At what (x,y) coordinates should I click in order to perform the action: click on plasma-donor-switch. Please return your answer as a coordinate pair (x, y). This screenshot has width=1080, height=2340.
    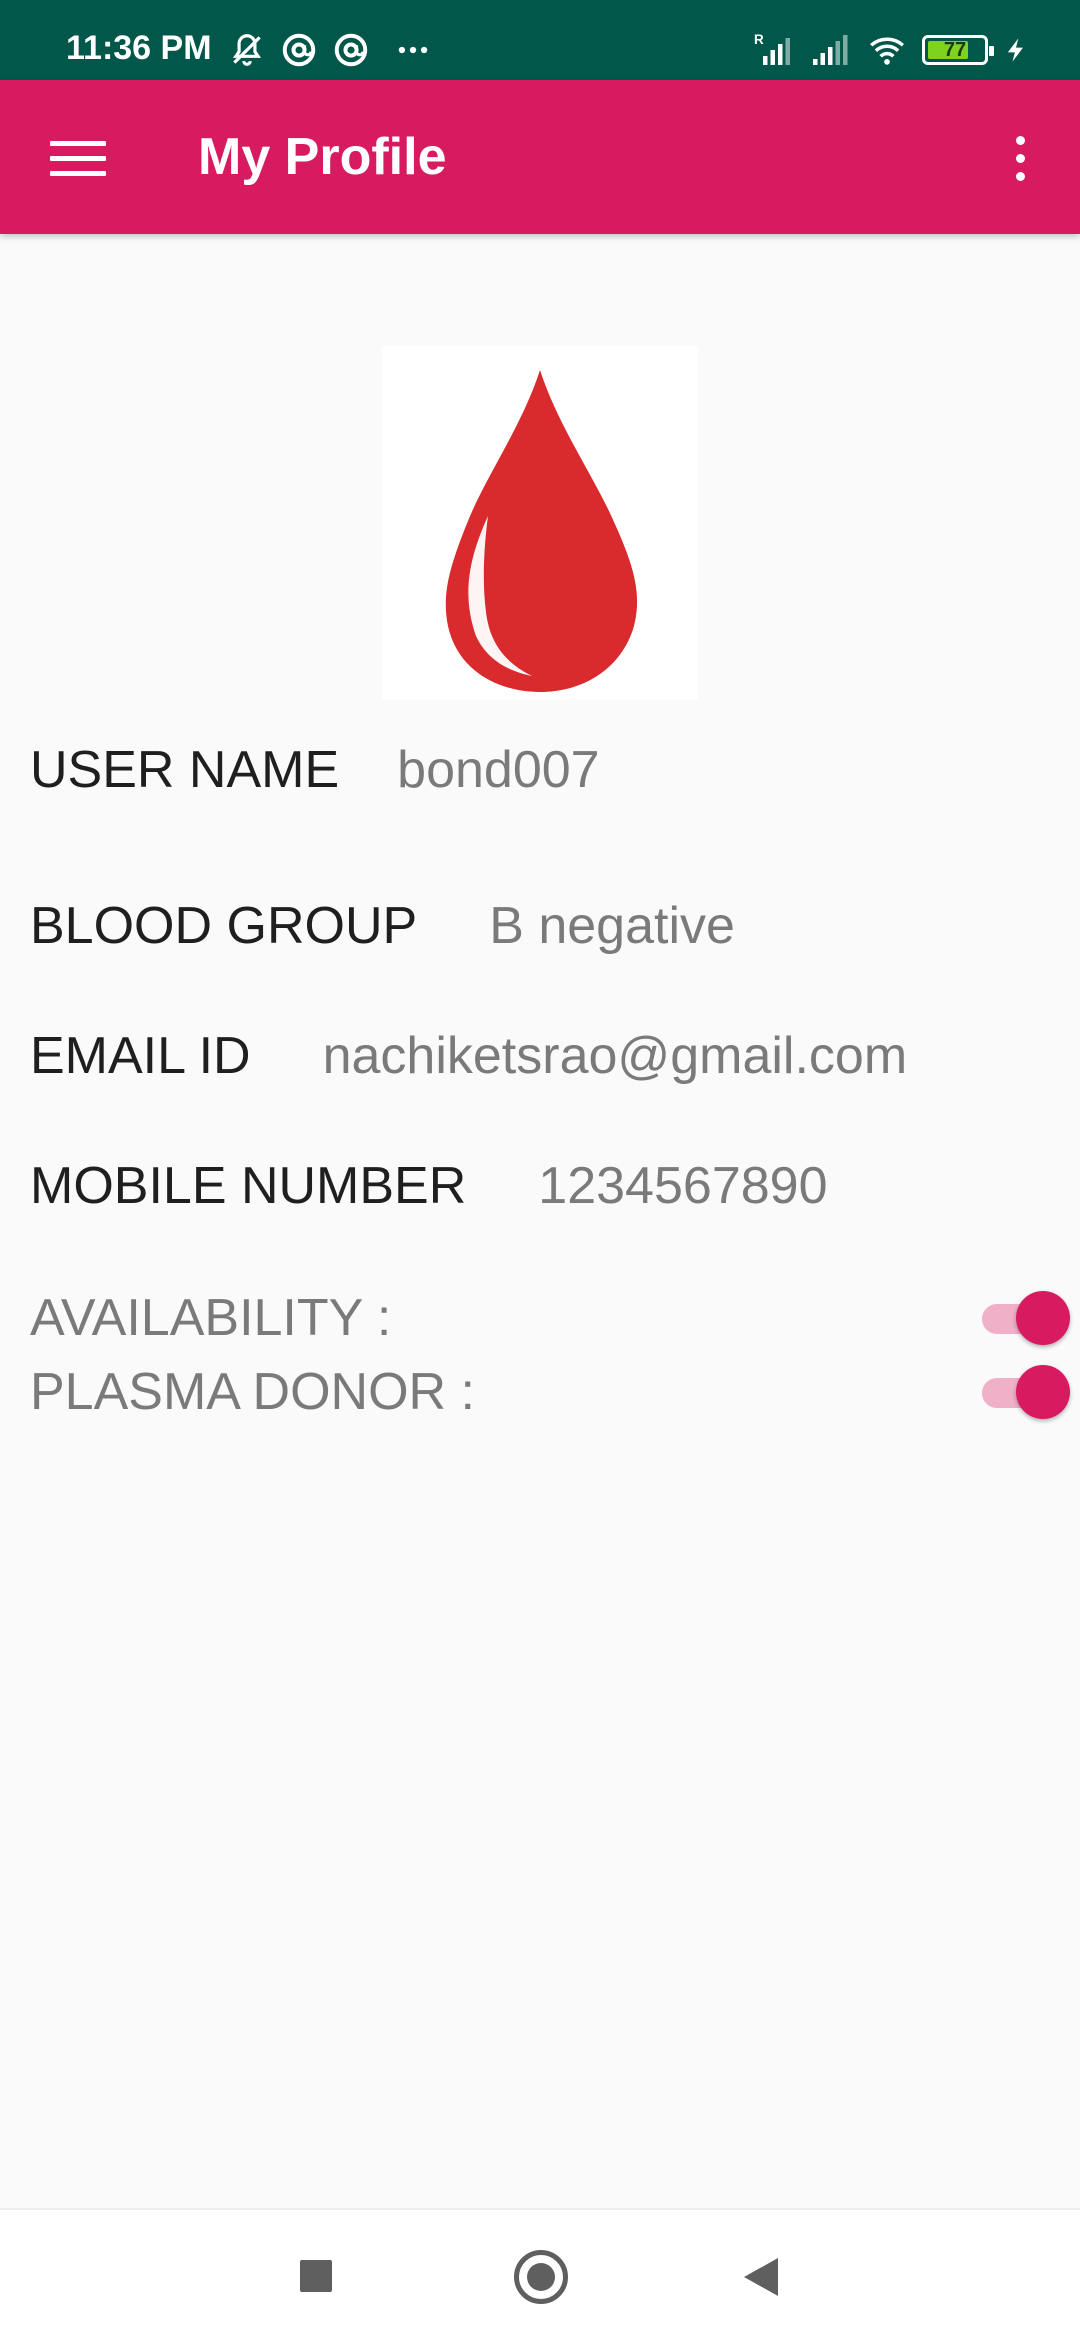
    Looking at the image, I should click on (1024, 1392).